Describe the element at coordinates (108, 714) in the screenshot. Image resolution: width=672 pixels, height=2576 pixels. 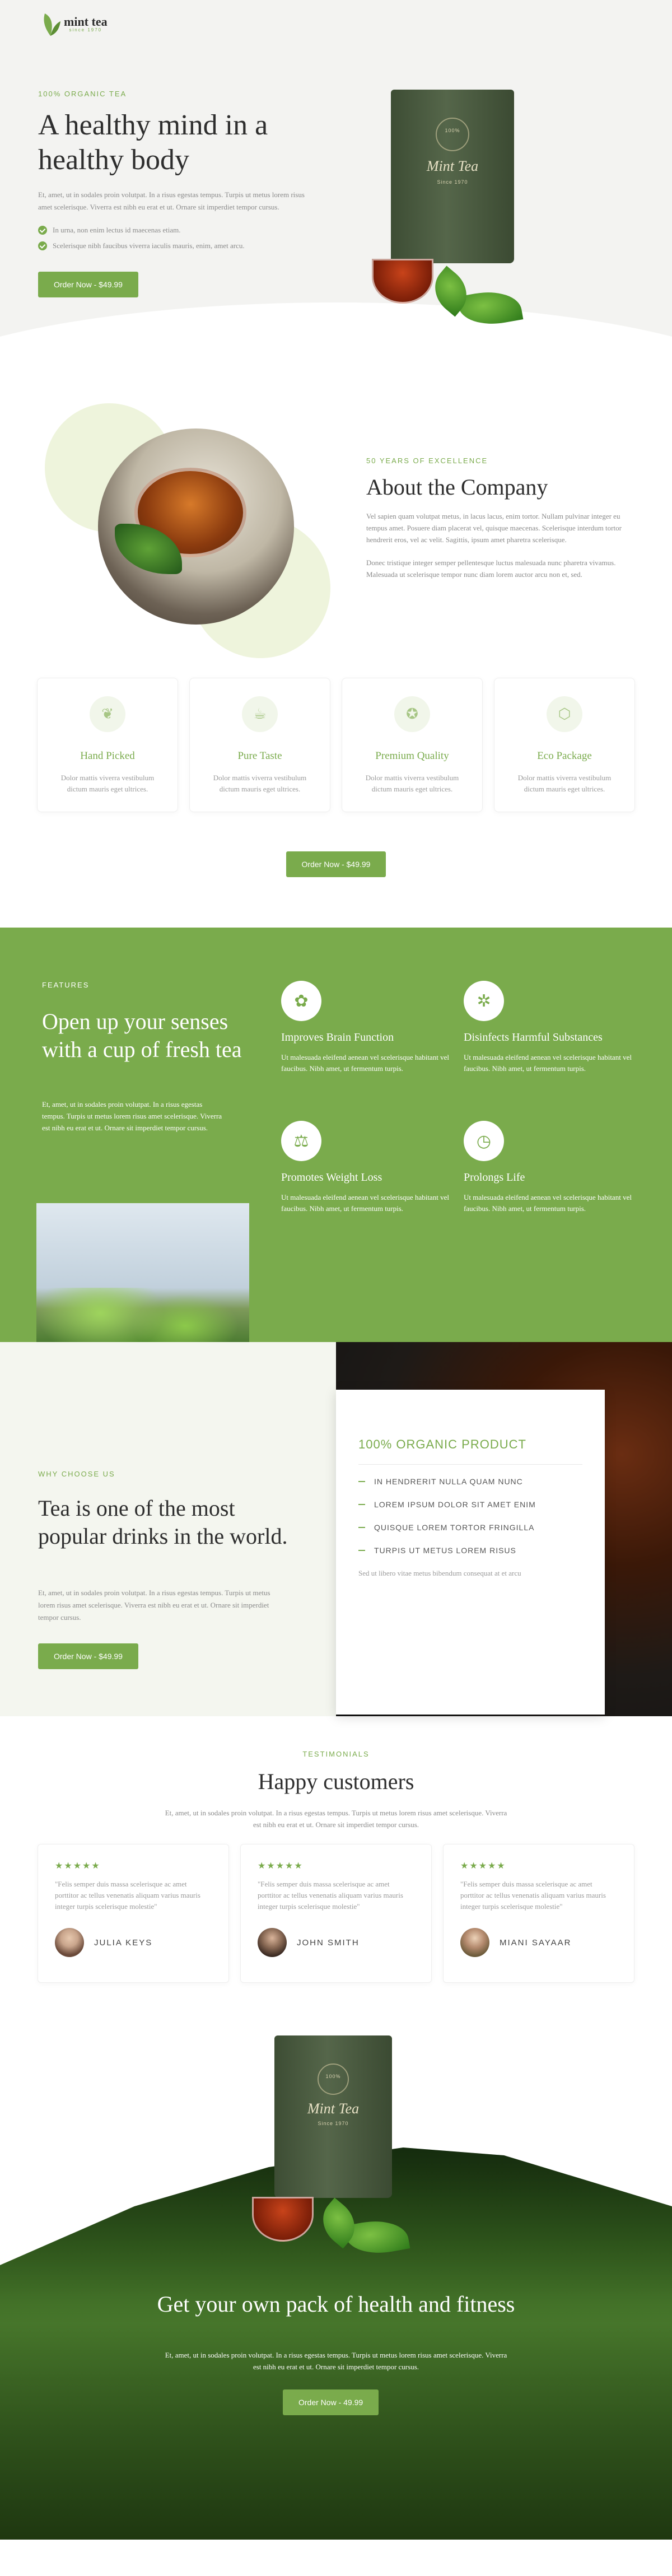
I see `leaf-icon: ❦` at that location.